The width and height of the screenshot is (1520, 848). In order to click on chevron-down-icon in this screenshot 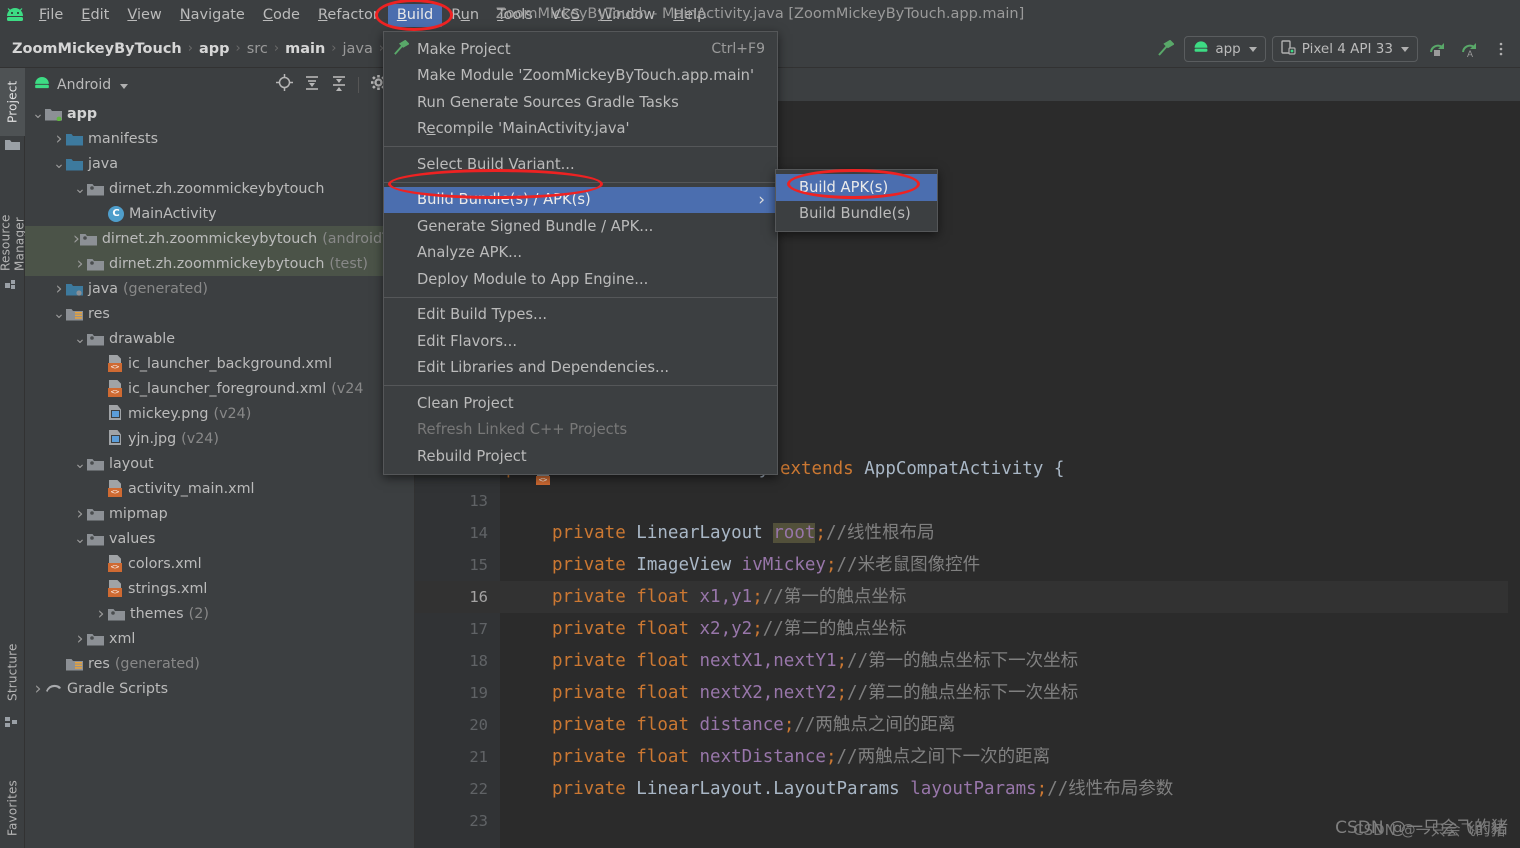, I will do `click(124, 86)`.